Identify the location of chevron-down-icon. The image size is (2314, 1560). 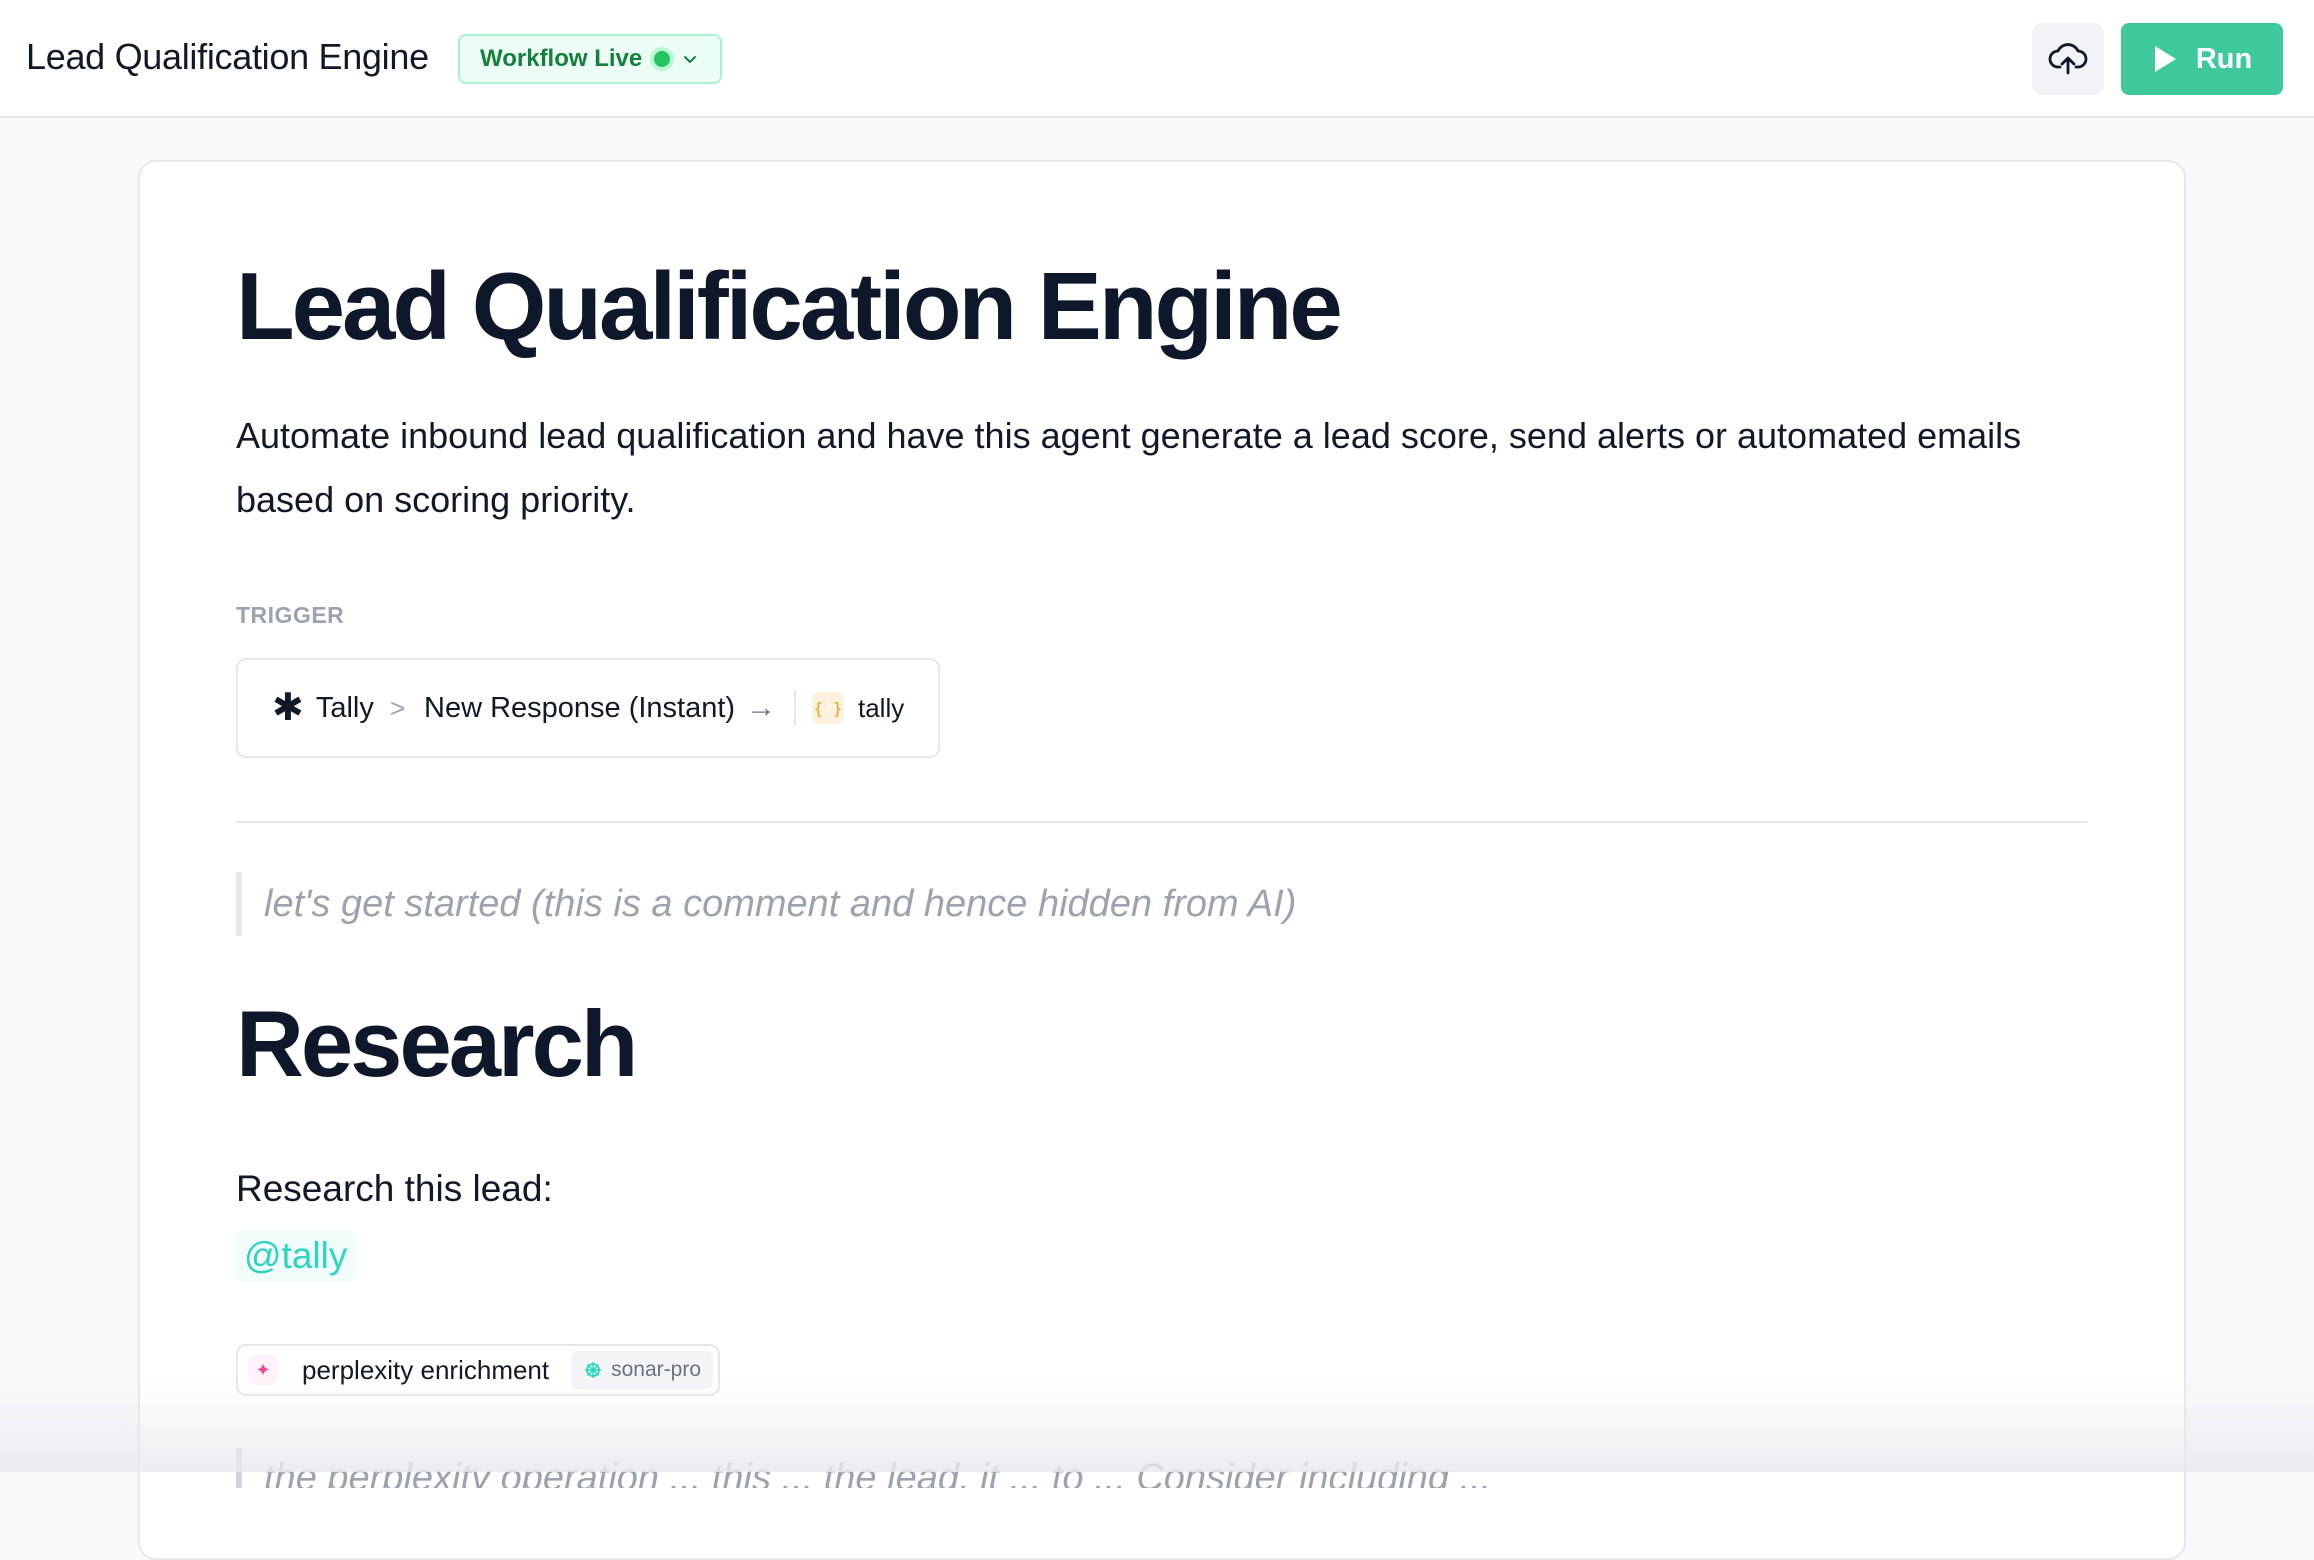
(690, 59).